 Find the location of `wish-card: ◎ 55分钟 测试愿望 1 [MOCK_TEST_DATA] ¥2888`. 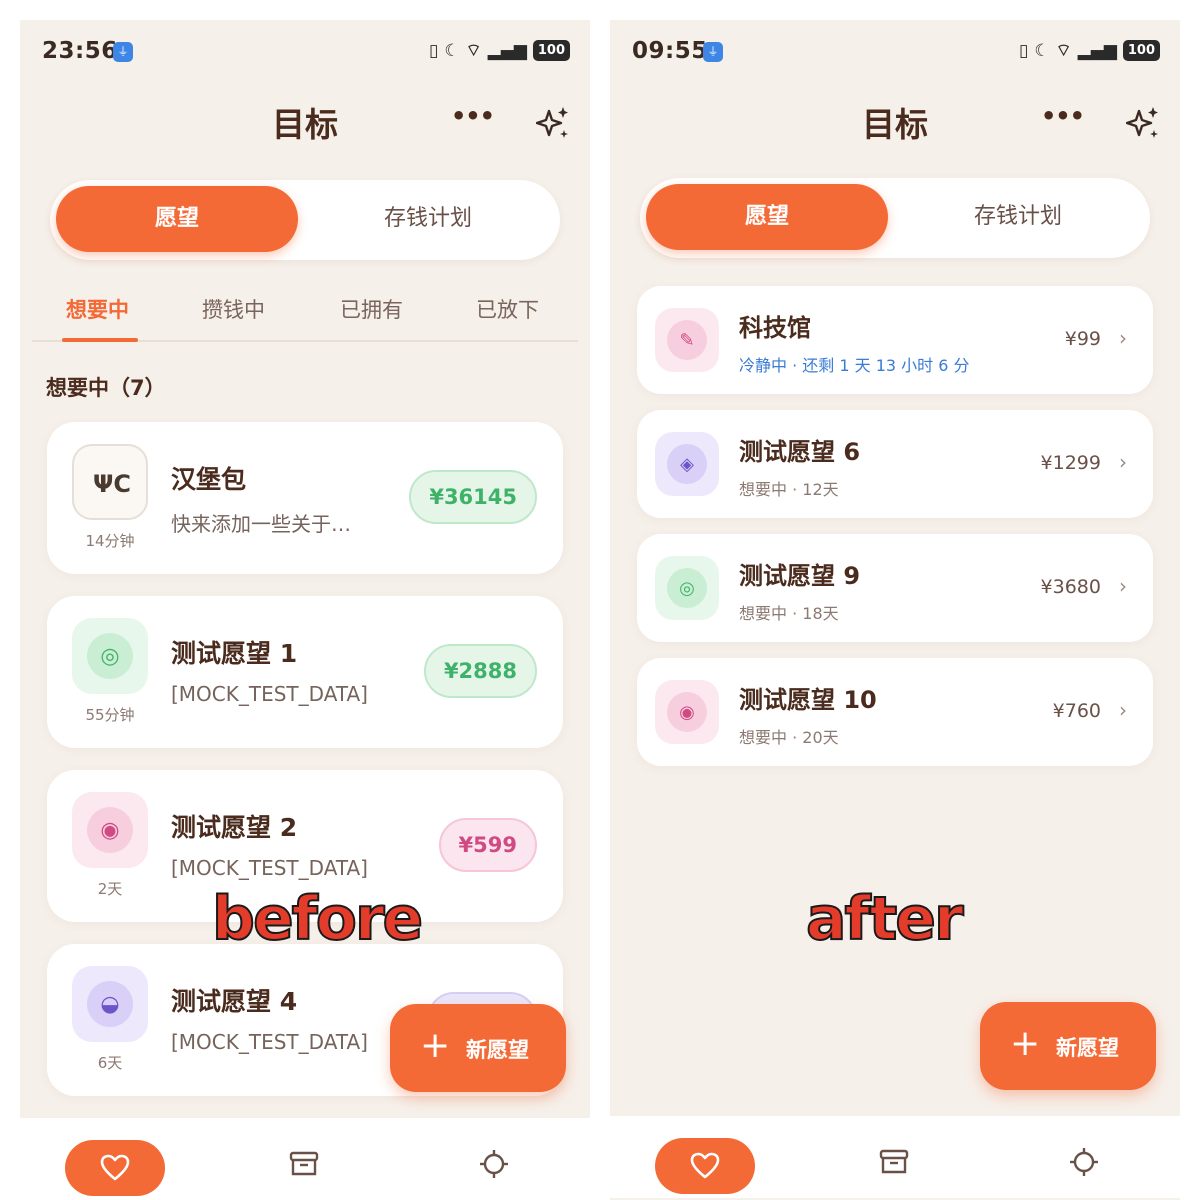

wish-card: ◎ 55分钟 测试愿望 1 [MOCK_TEST_DATA] ¥2888 is located at coordinates (305, 672).